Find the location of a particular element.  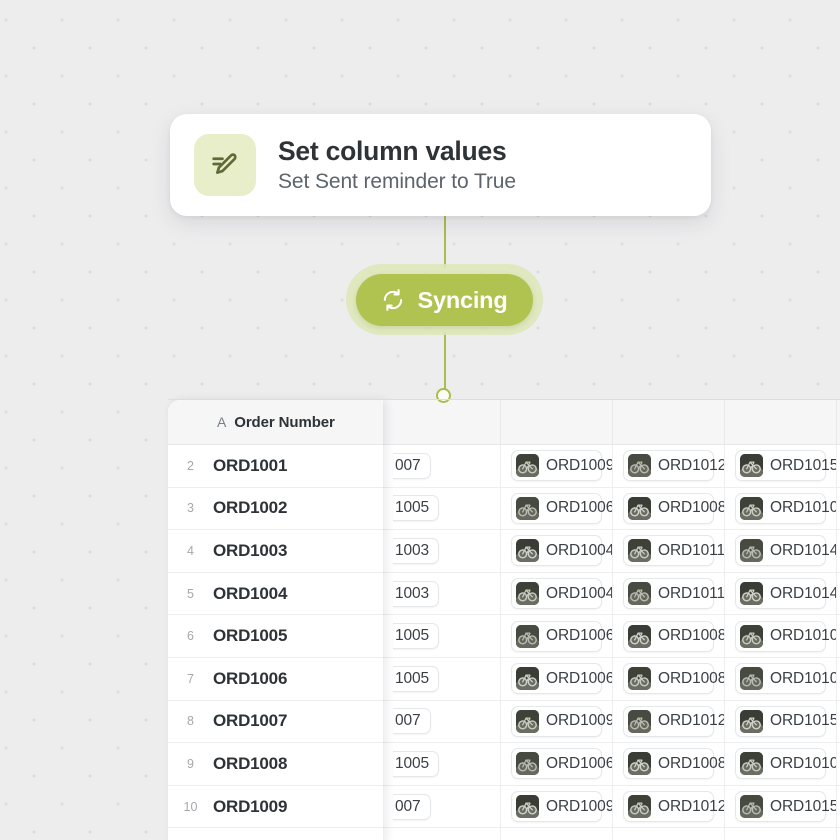

syncing-status-node: Syncing is located at coordinates (444, 299).